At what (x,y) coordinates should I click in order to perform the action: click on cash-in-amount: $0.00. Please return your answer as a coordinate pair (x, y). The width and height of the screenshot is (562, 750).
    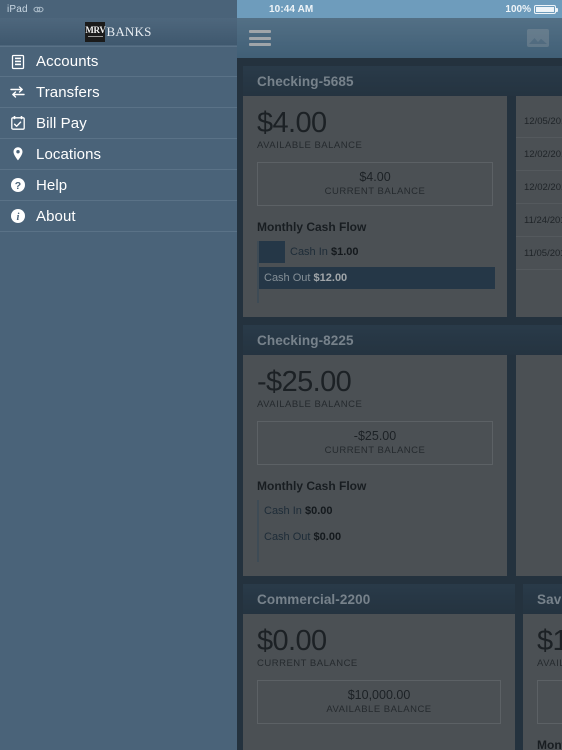
    Looking at the image, I should click on (318, 511).